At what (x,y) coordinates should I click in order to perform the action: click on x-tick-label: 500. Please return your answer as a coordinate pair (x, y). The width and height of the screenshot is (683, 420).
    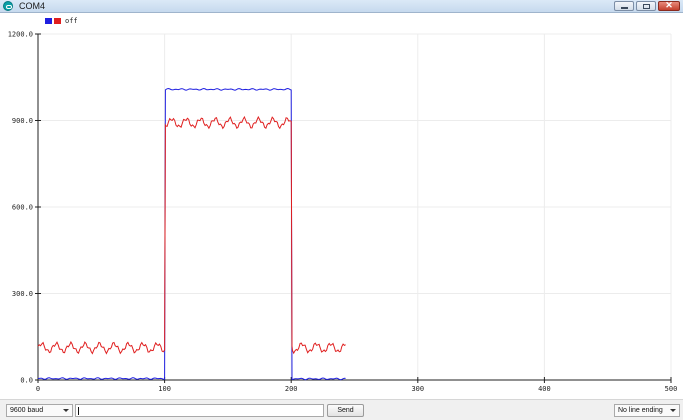
    Looking at the image, I should click on (671, 389).